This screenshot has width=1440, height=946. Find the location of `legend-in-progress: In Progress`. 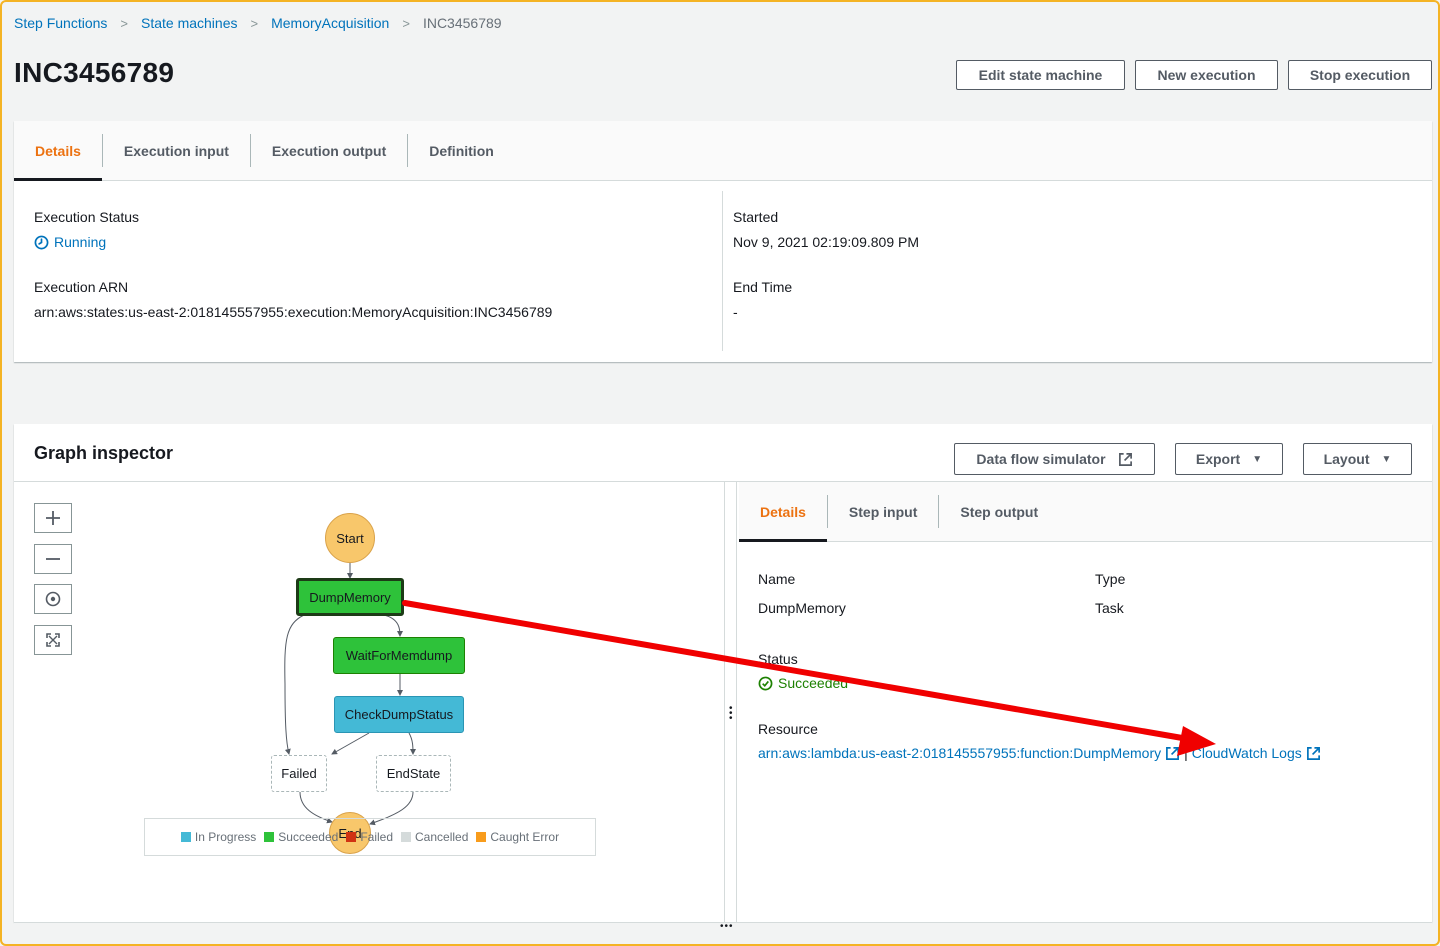

legend-in-progress: In Progress is located at coordinates (218, 837).